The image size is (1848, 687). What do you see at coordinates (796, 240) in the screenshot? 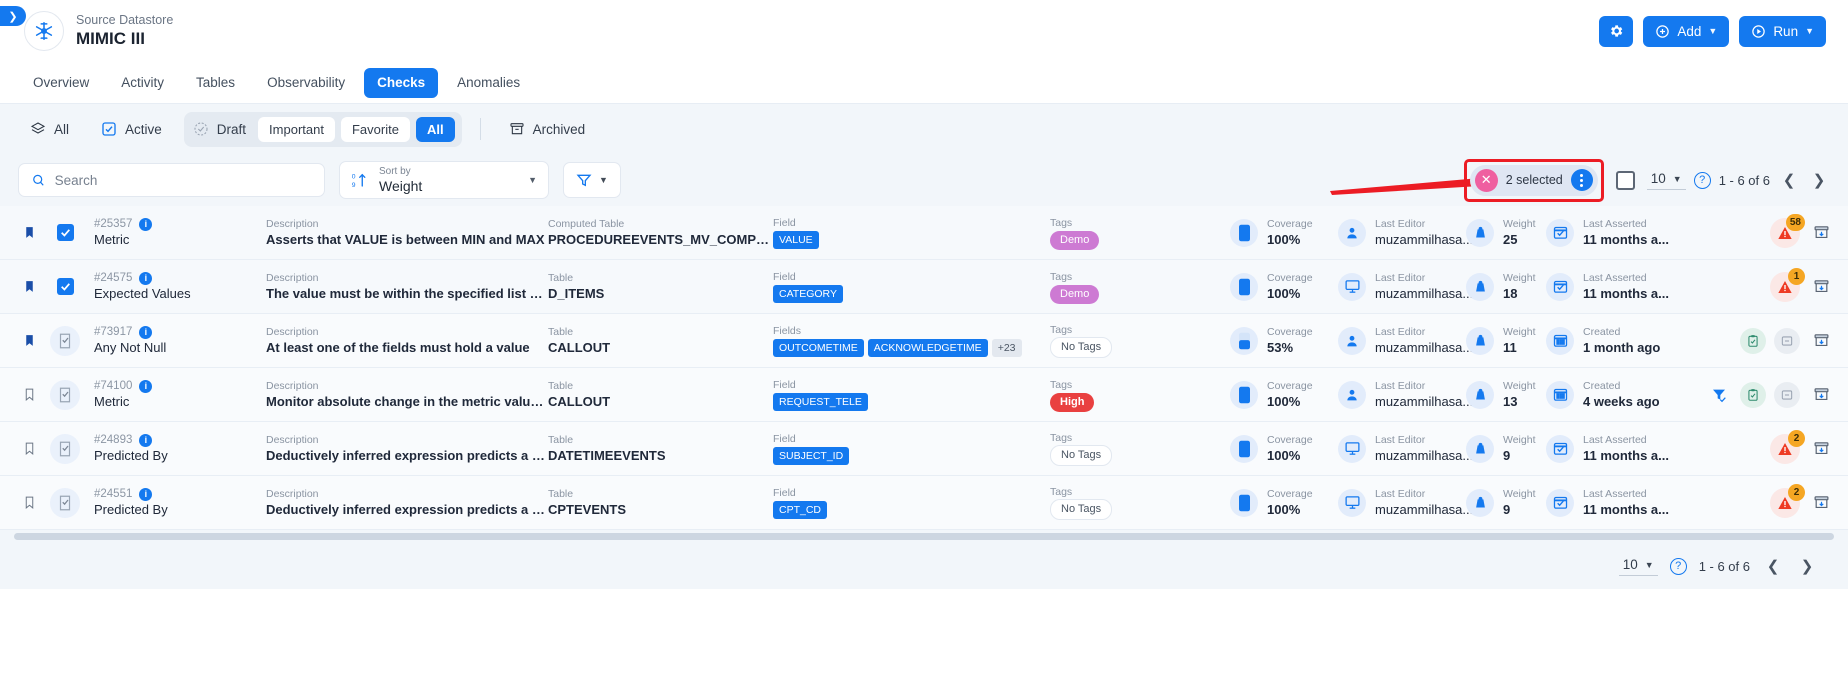
I see `field-chip: VALUE` at bounding box center [796, 240].